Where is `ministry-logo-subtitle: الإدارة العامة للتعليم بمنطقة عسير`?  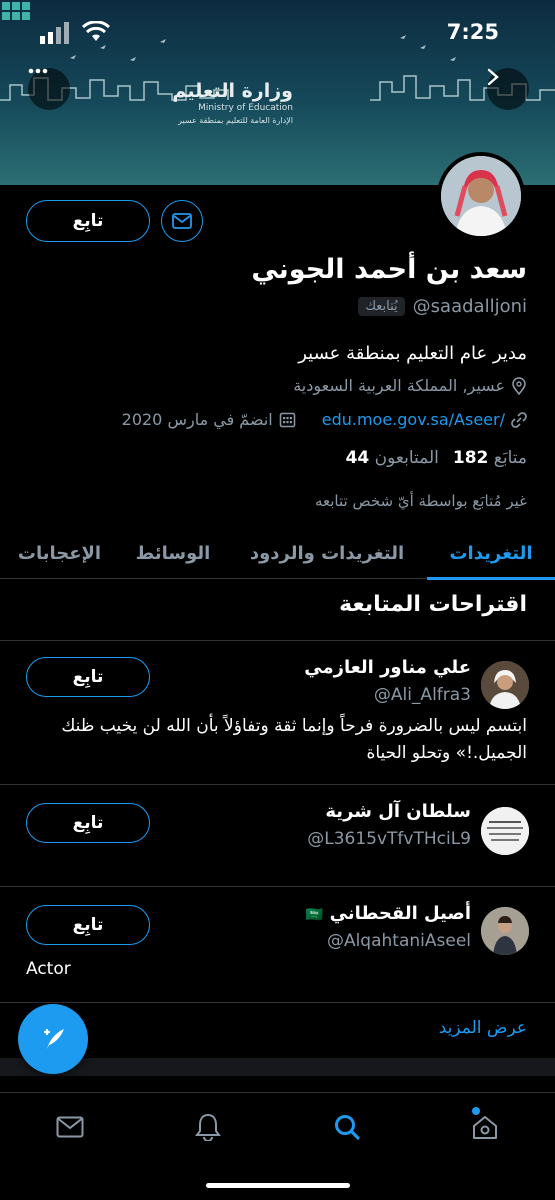
ministry-logo-subtitle: الإدارة العامة للتعليم بمنطقة عسير is located at coordinates (235, 120).